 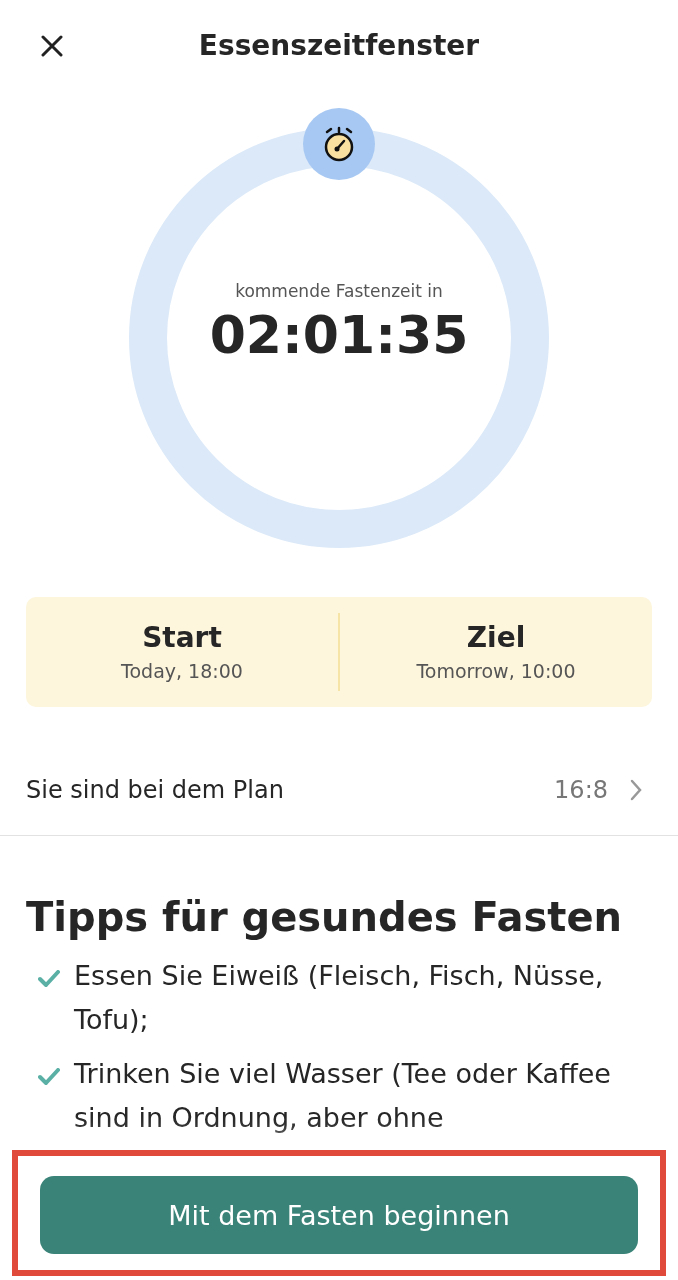 What do you see at coordinates (182, 638) in the screenshot?
I see `schedule-label: Start` at bounding box center [182, 638].